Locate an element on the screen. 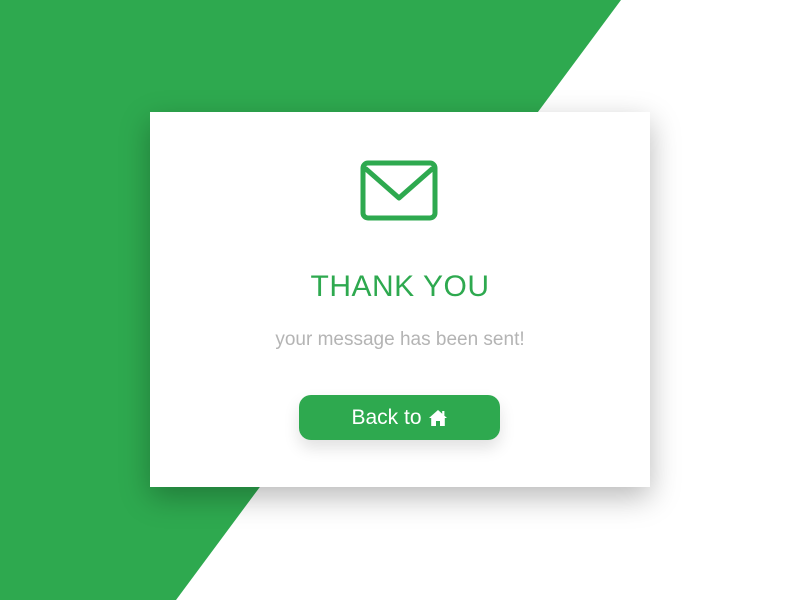  mail-icon is located at coordinates (399, 190).